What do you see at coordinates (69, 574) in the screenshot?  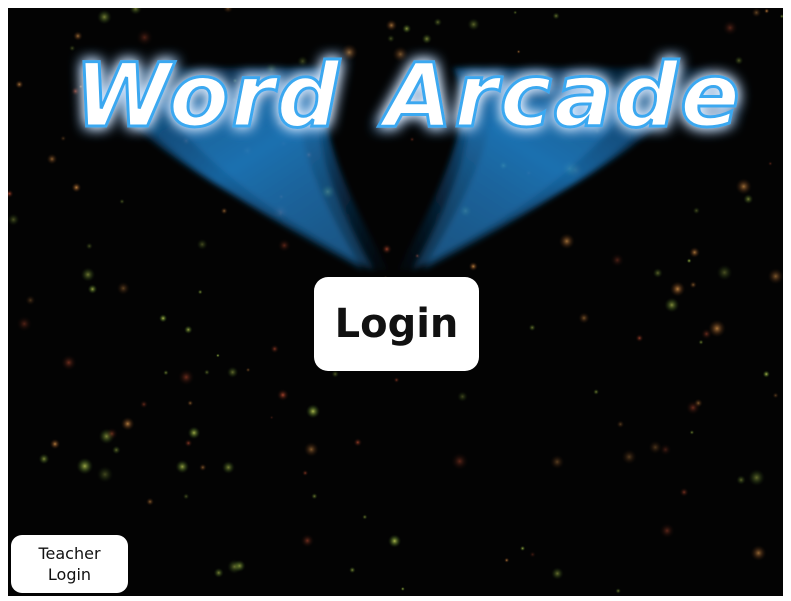 I see `teacher-login-label-line-2: Login` at bounding box center [69, 574].